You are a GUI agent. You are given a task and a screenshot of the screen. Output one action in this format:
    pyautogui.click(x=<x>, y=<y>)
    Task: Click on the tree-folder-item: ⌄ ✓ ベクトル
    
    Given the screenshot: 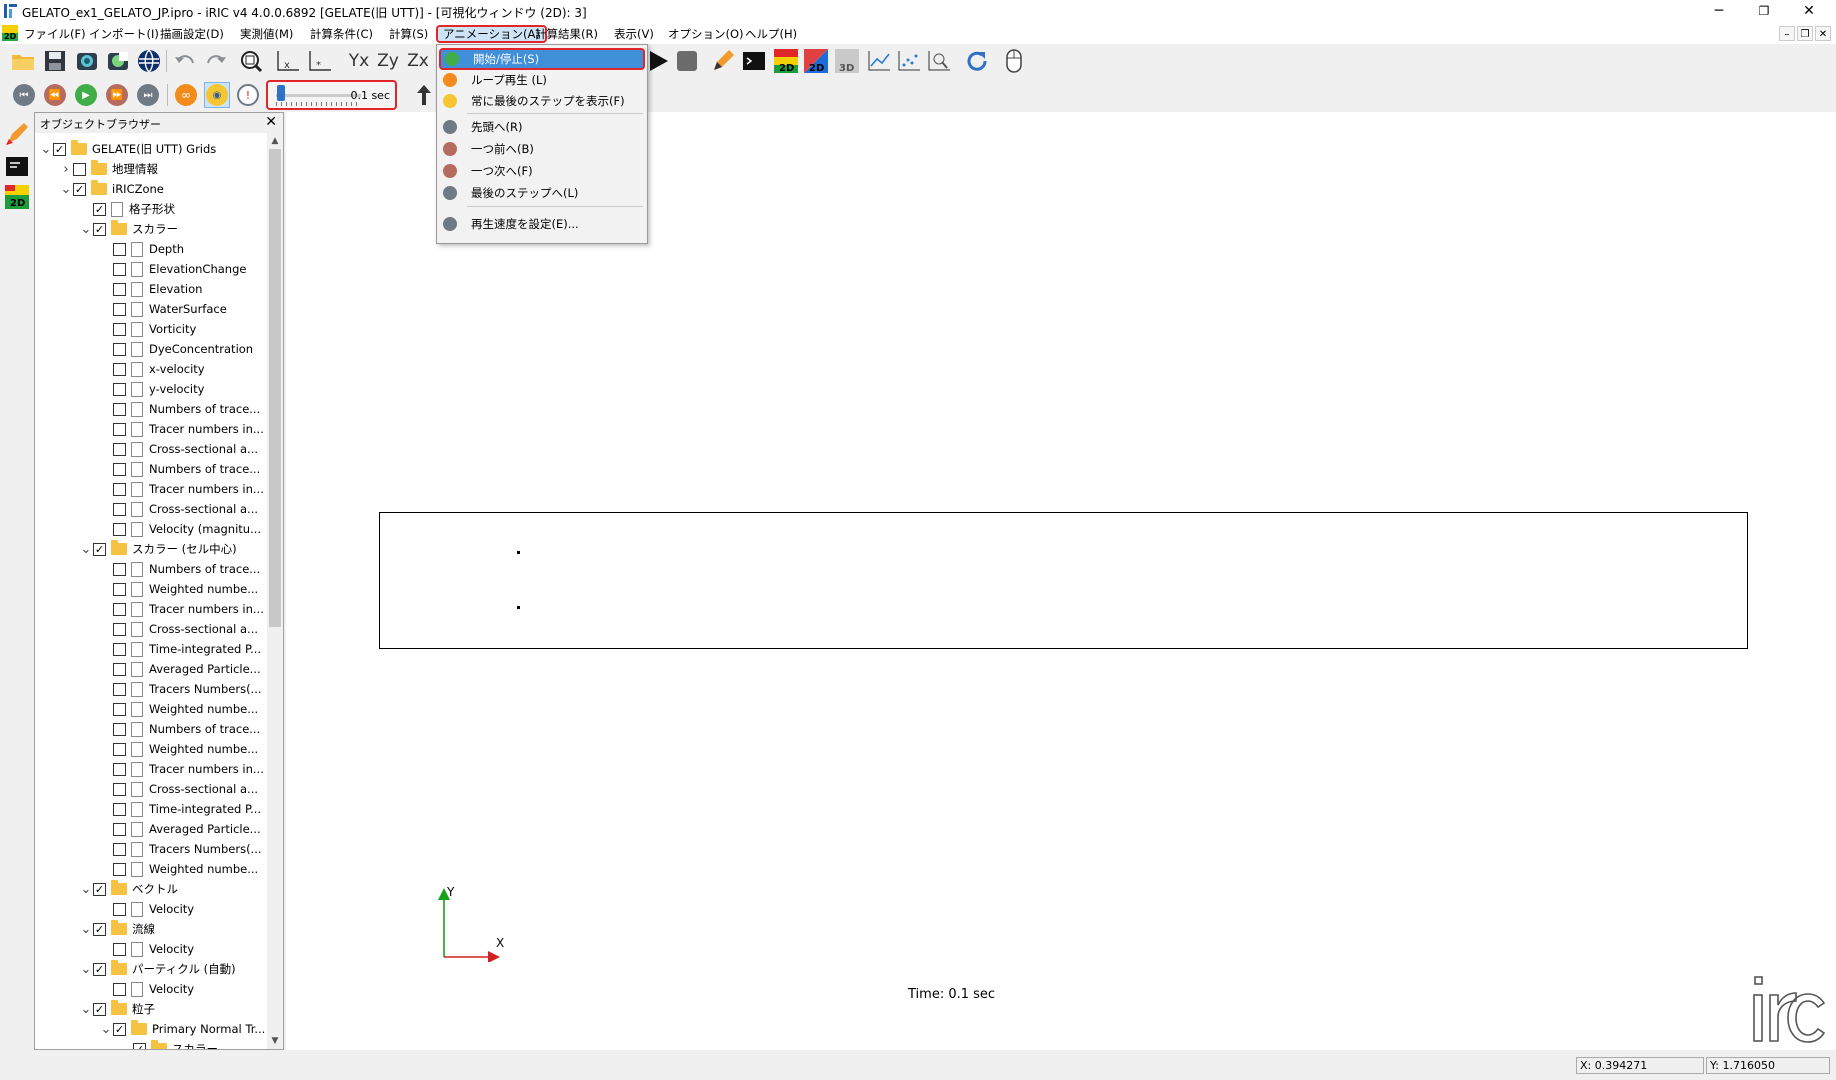 What is the action you would take?
    pyautogui.click(x=128, y=889)
    